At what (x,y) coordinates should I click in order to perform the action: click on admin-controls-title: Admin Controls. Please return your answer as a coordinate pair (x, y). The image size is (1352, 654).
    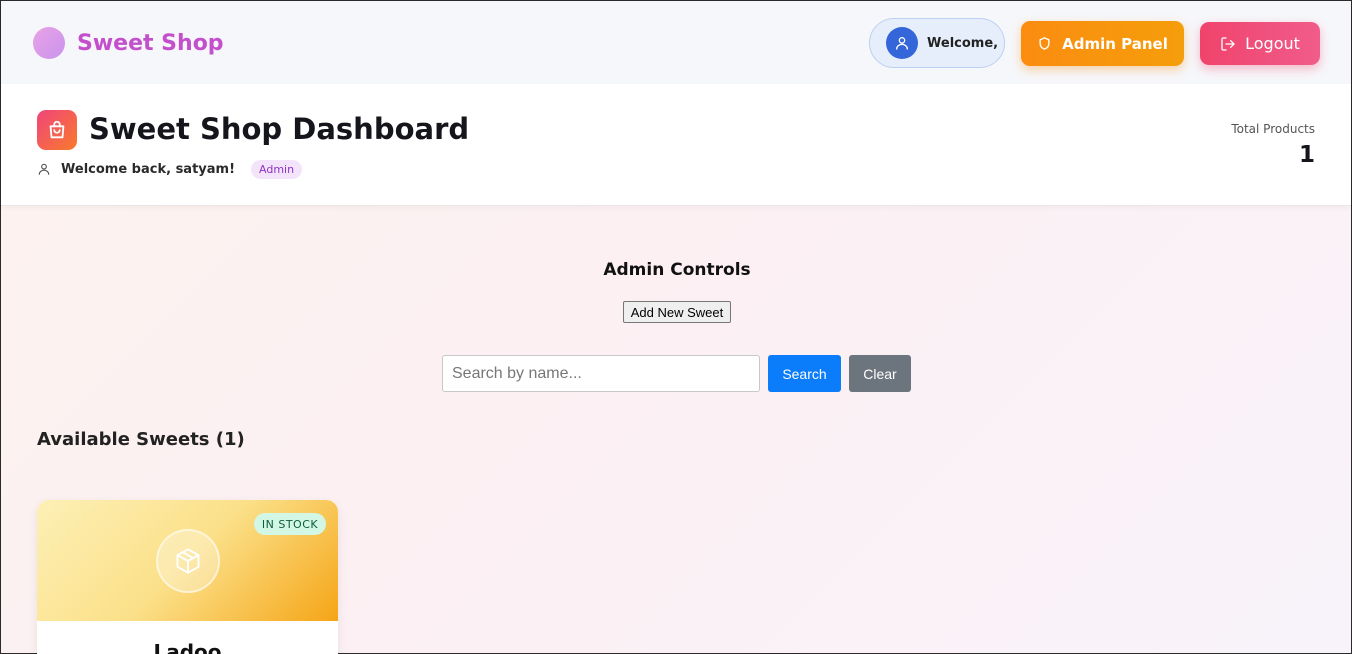
    Looking at the image, I should click on (677, 270).